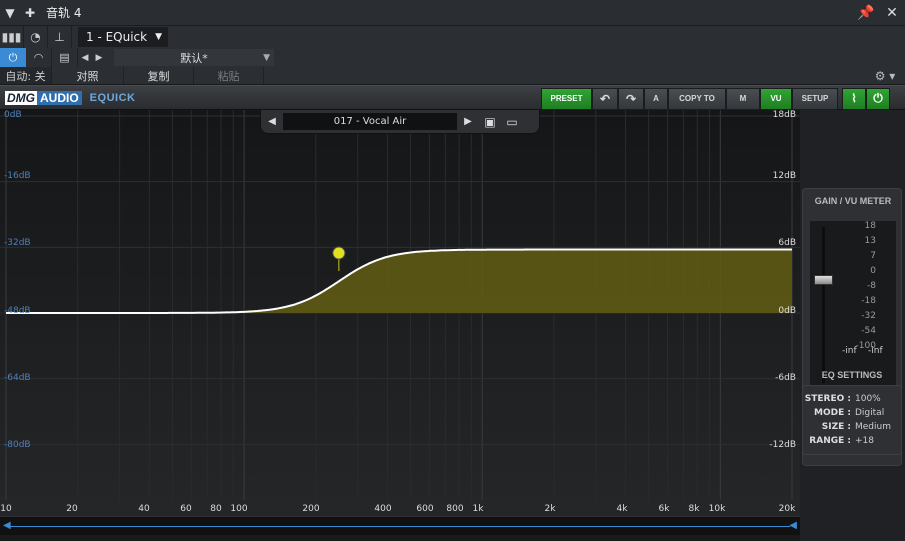 The image size is (905, 541). I want to click on plugin-slot-label: 1 - EQuick, so click(117, 37).